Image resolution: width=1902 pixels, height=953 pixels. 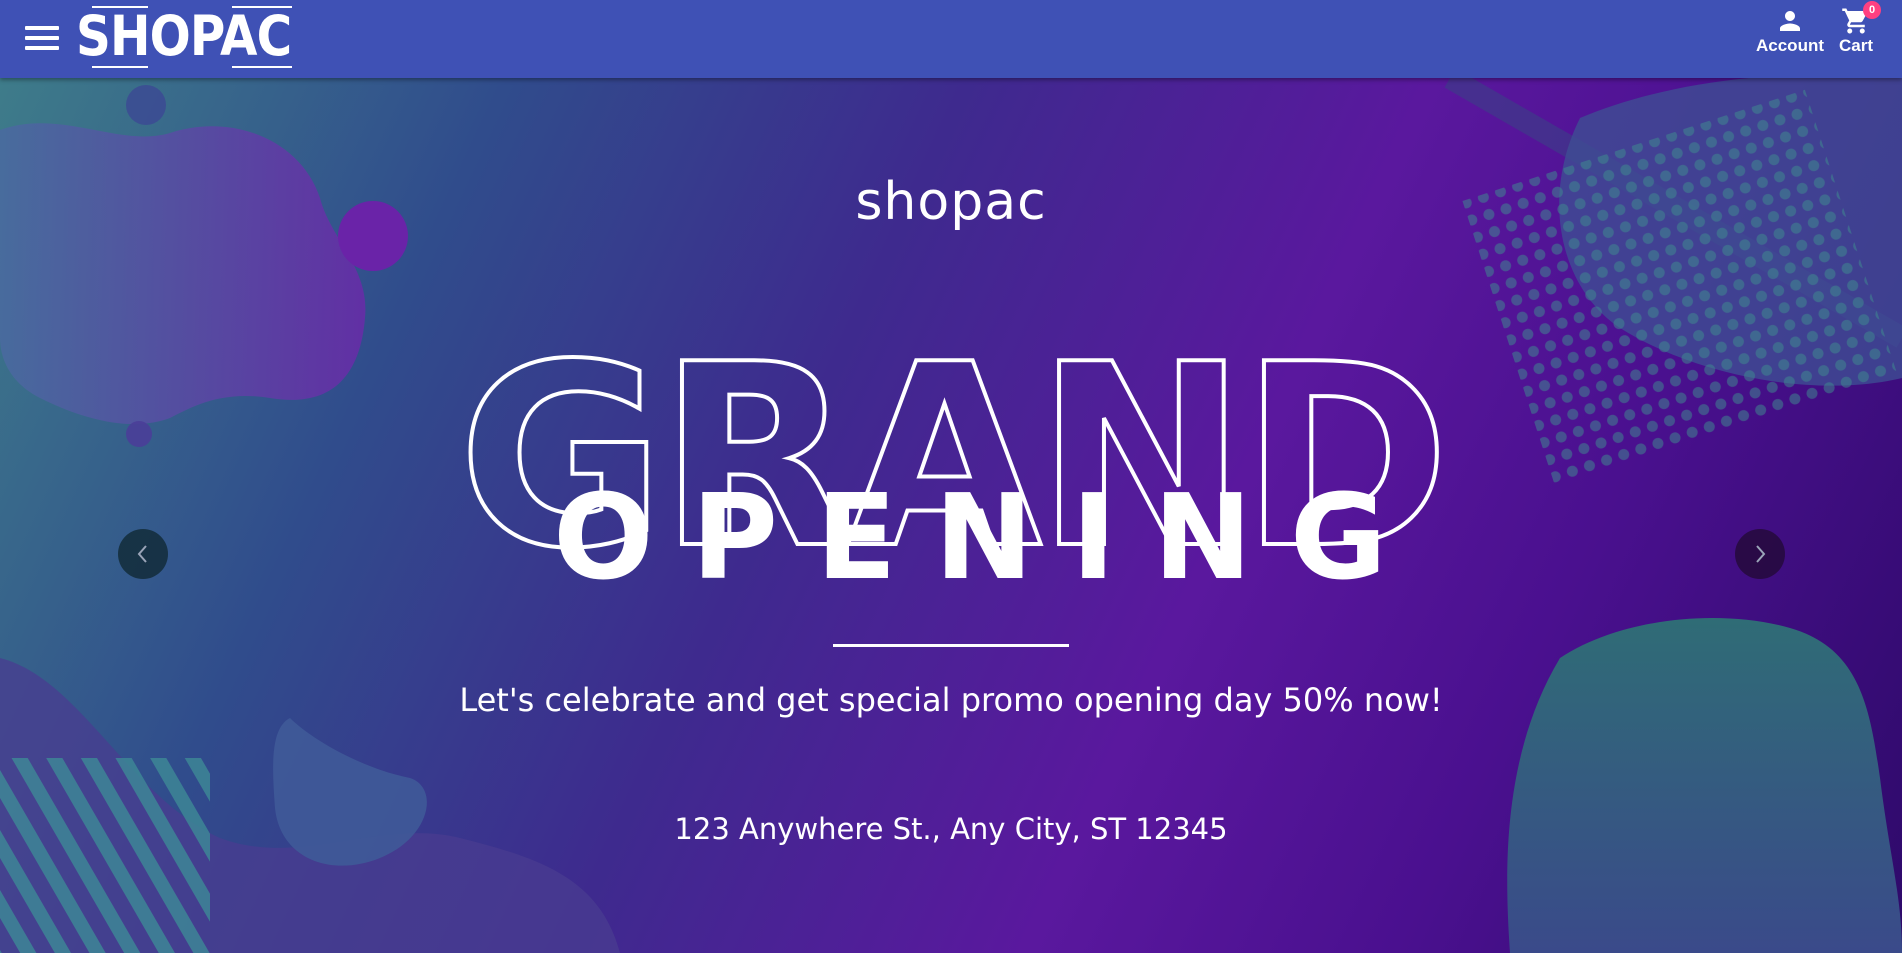 I want to click on logo-decoration-bottom-left, so click(x=120, y=67).